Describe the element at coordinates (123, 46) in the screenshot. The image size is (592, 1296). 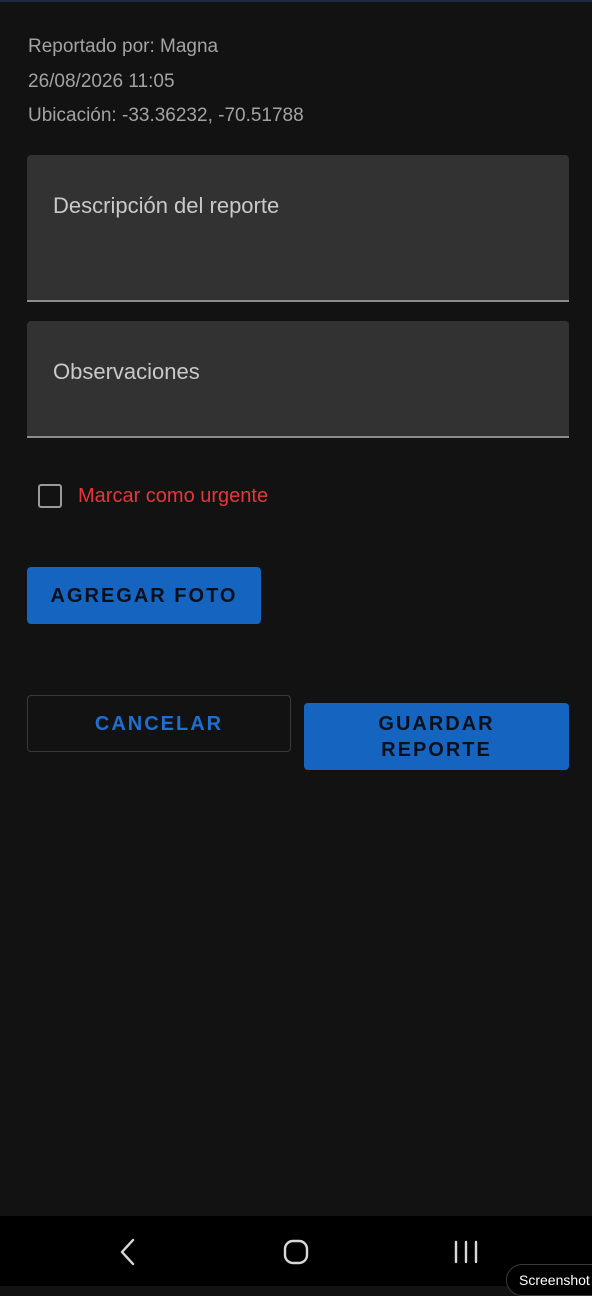
I see `reporter-text: Reportado por: Magna` at that location.